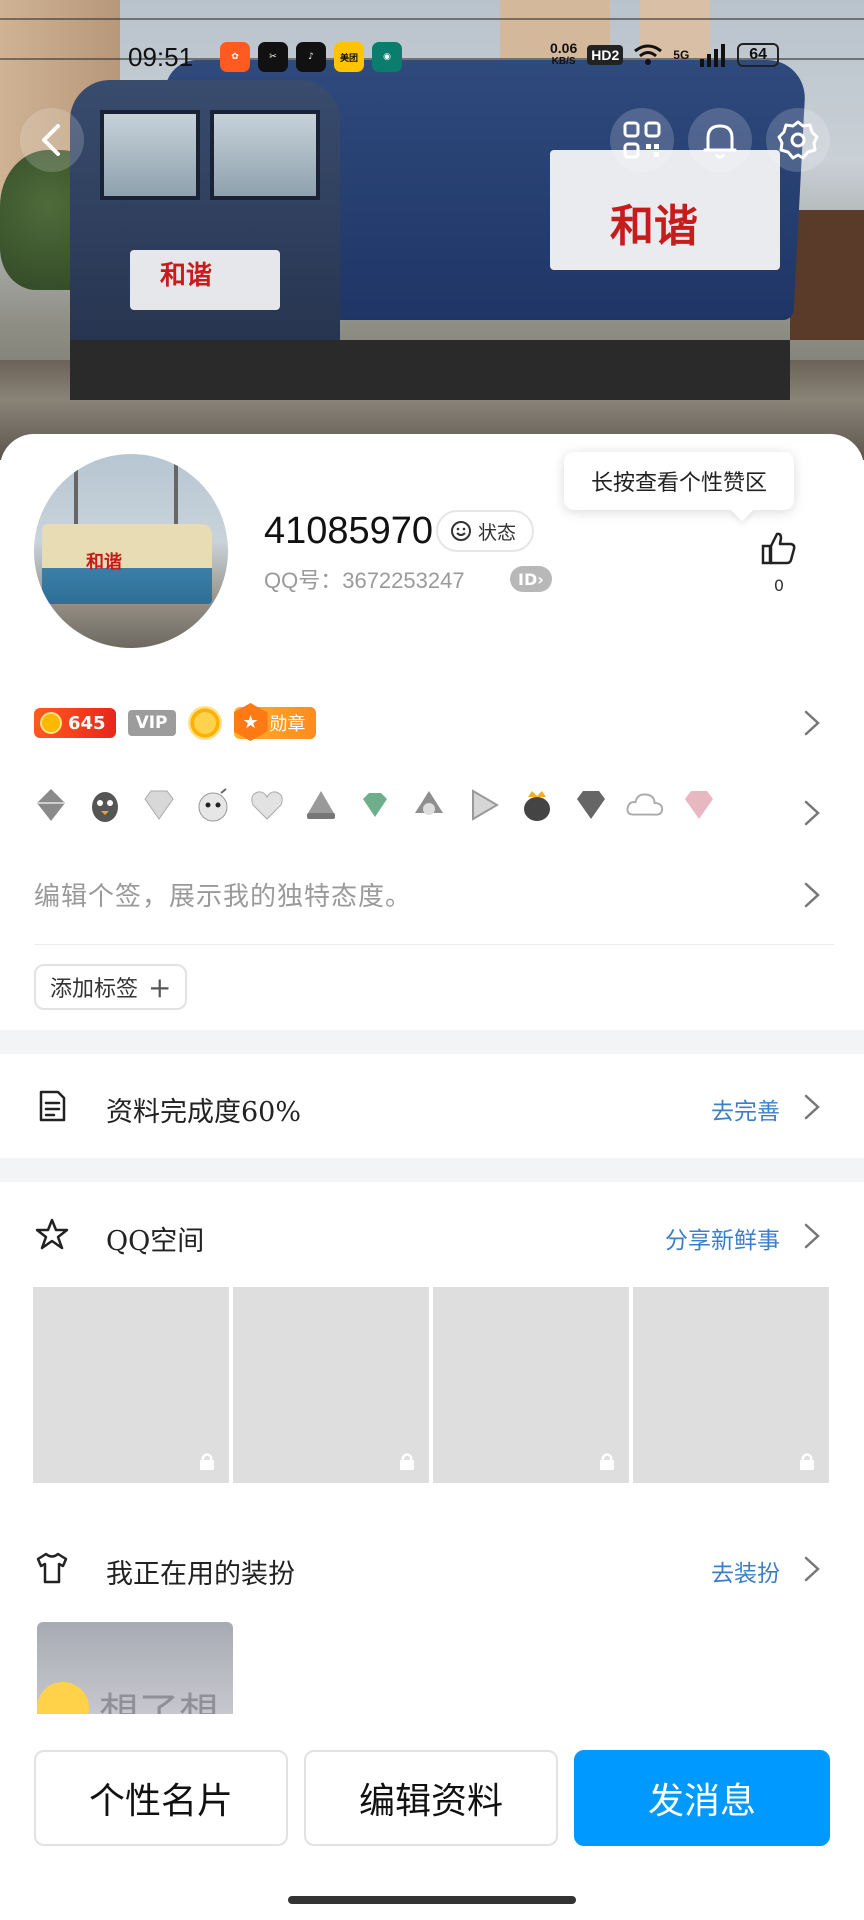  I want to click on loco-plate-text: 和谐, so click(186, 276).